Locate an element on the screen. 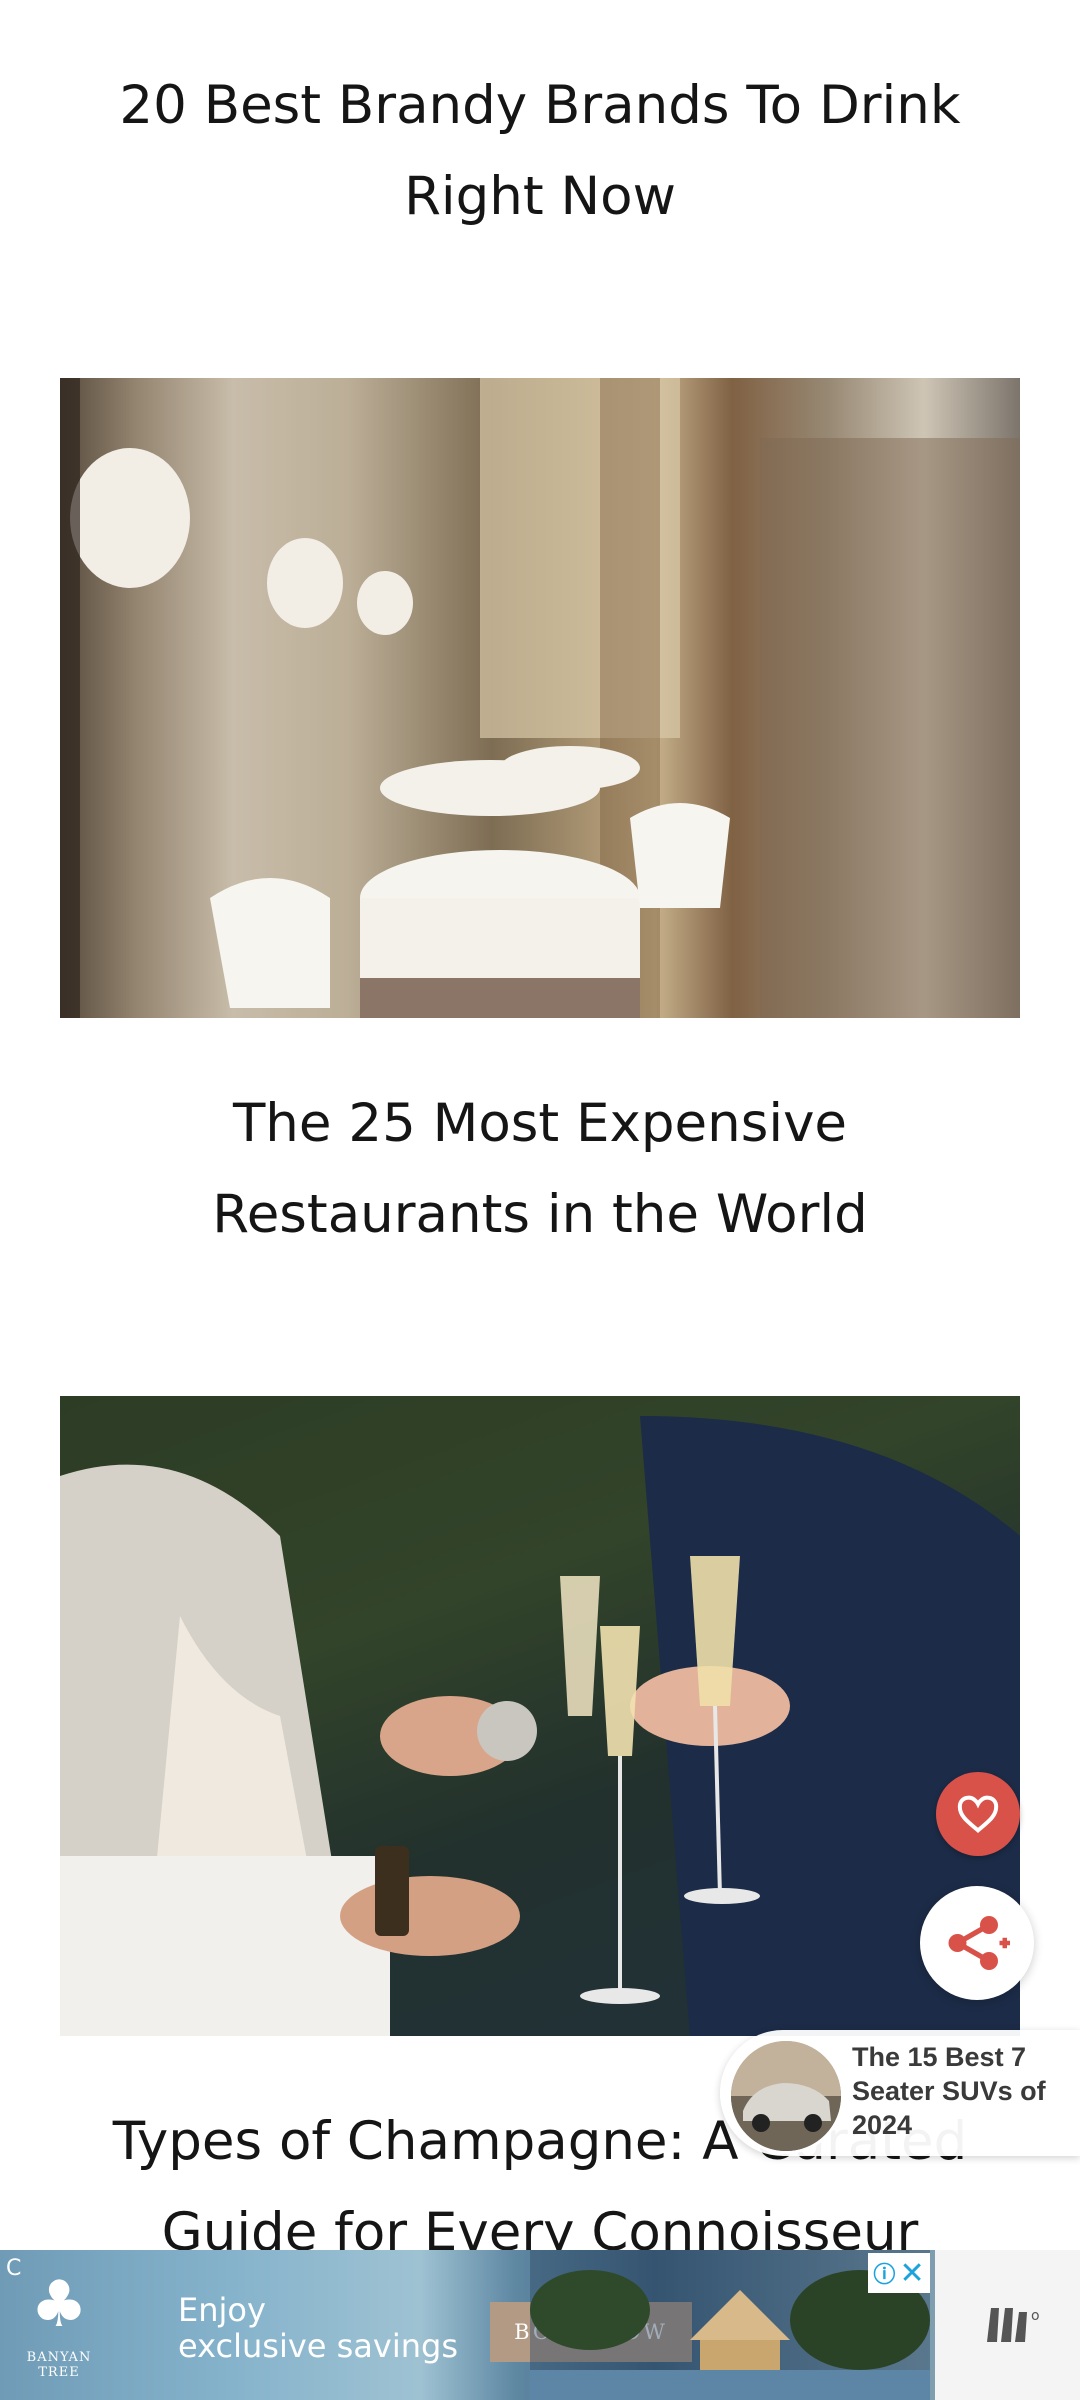 The height and width of the screenshot is (2400, 1080). suv-image is located at coordinates (786, 2096).